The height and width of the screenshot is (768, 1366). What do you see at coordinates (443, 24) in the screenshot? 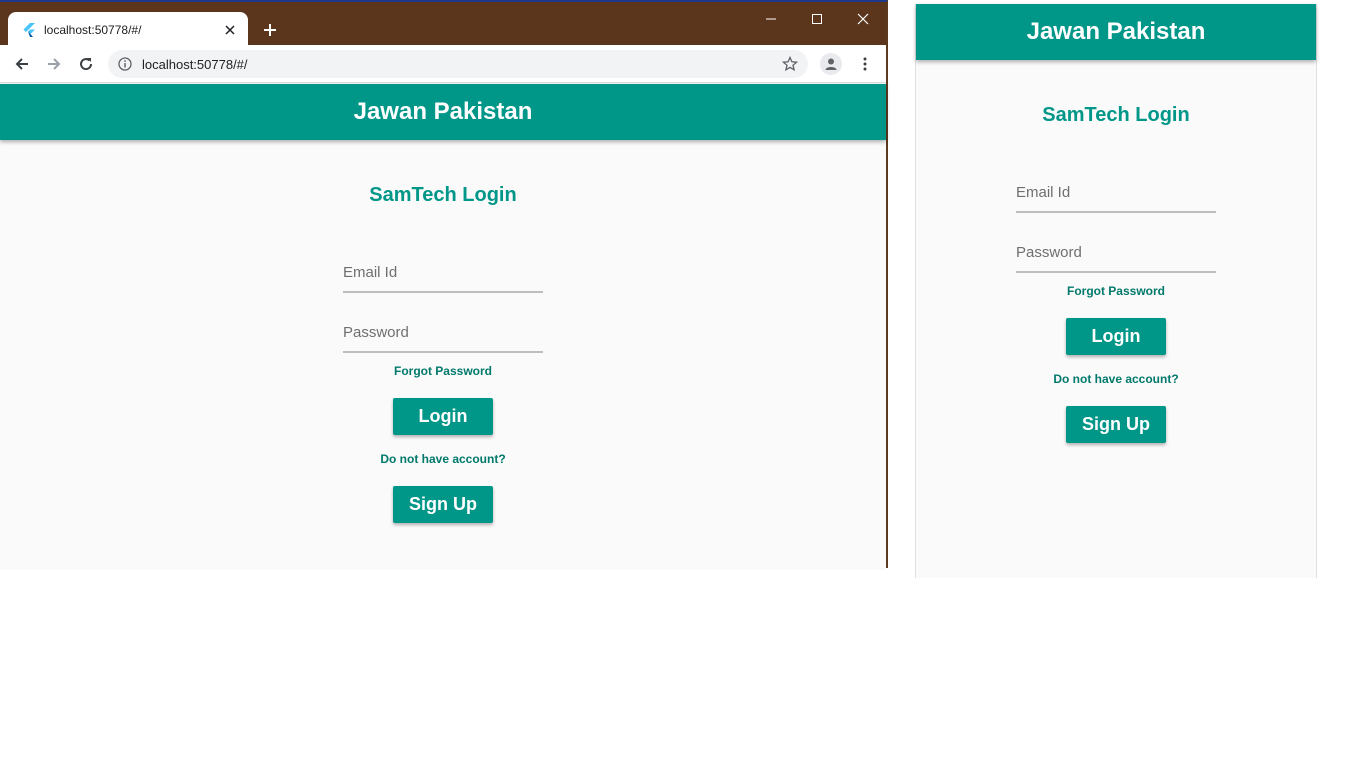
I see `browser-titlebar: localhost:50778/#/` at bounding box center [443, 24].